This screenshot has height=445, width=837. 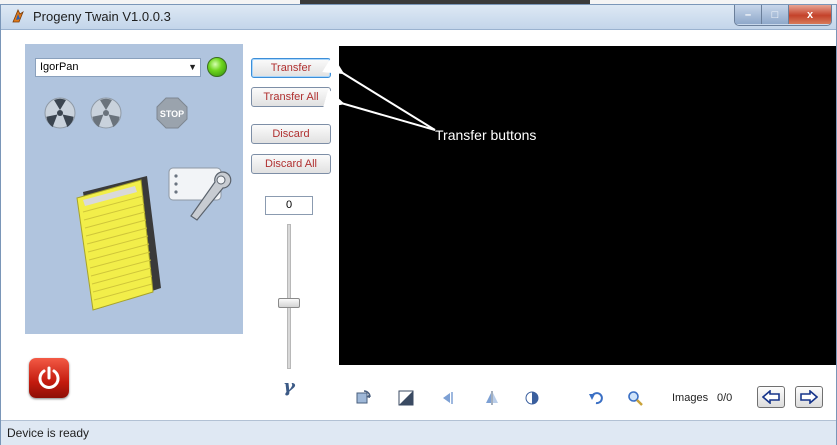 What do you see at coordinates (492, 398) in the screenshot?
I see `mirror-icon` at bounding box center [492, 398].